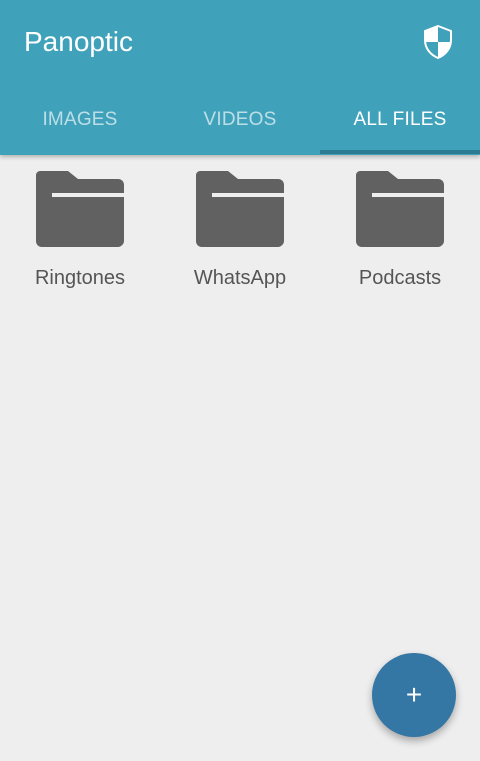 This screenshot has height=761, width=480. Describe the element at coordinates (400, 122) in the screenshot. I see `tab-all-files: ALL FILES` at that location.